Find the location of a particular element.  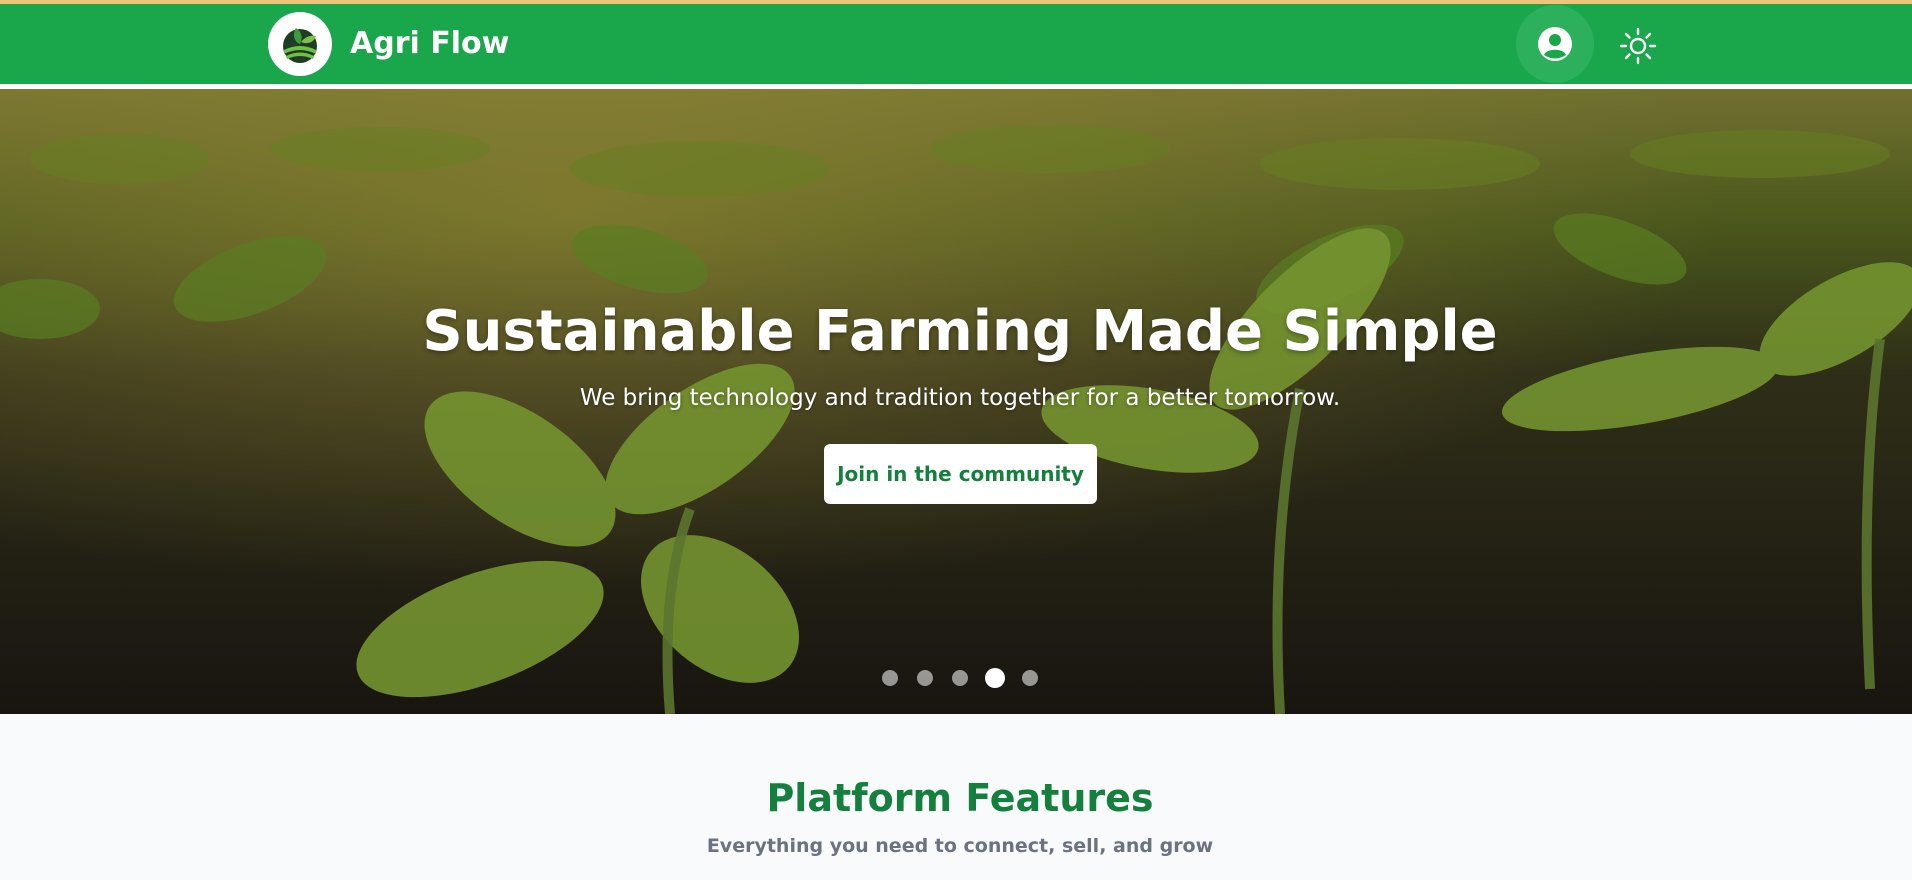

join-community-button: Join in the community is located at coordinates (960, 474).